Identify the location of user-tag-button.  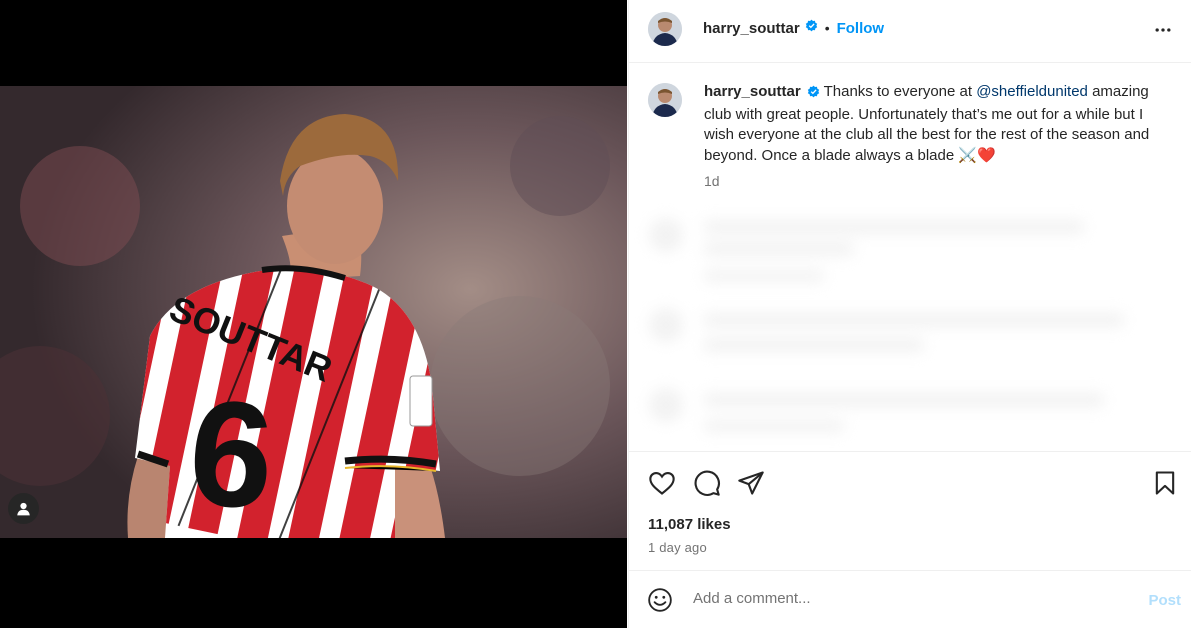
(23, 508).